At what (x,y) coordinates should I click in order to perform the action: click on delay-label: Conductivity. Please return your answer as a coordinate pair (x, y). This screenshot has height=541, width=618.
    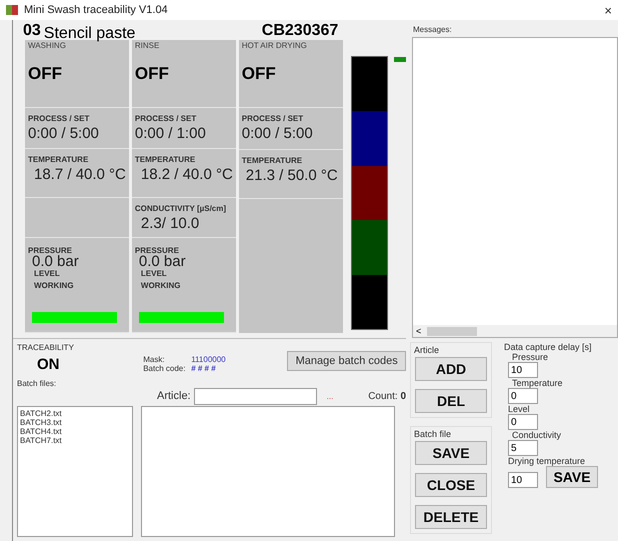
    Looking at the image, I should click on (537, 435).